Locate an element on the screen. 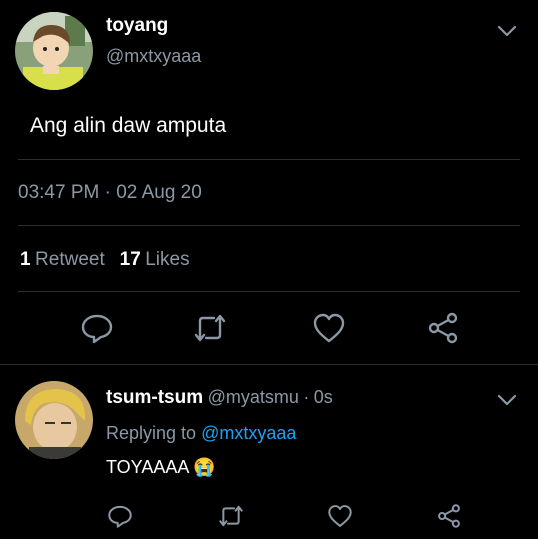  tweet-timestamp: 03:47 PM · 02 Aug 20 is located at coordinates (110, 193).